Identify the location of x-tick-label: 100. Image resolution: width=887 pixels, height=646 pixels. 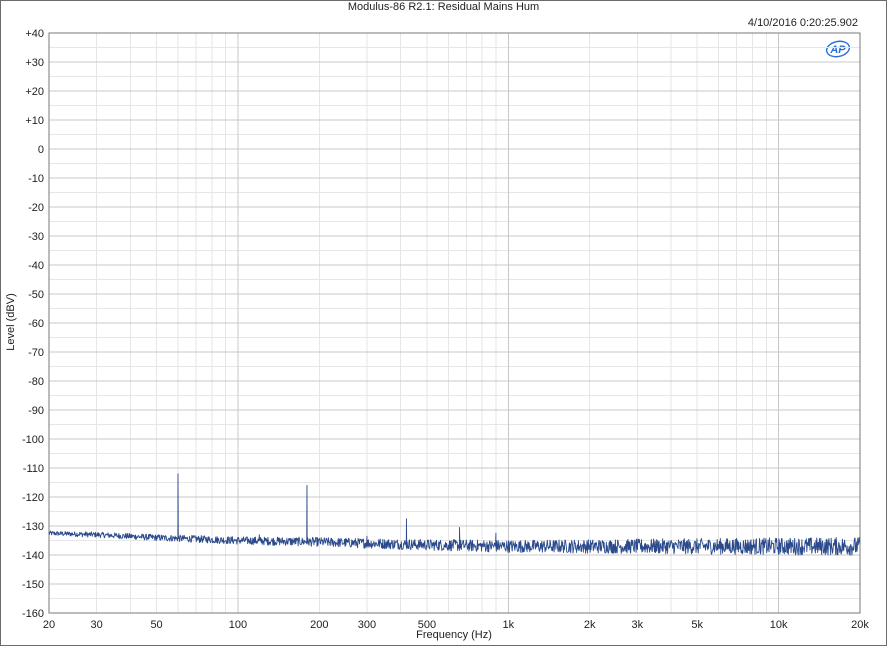
(238, 625).